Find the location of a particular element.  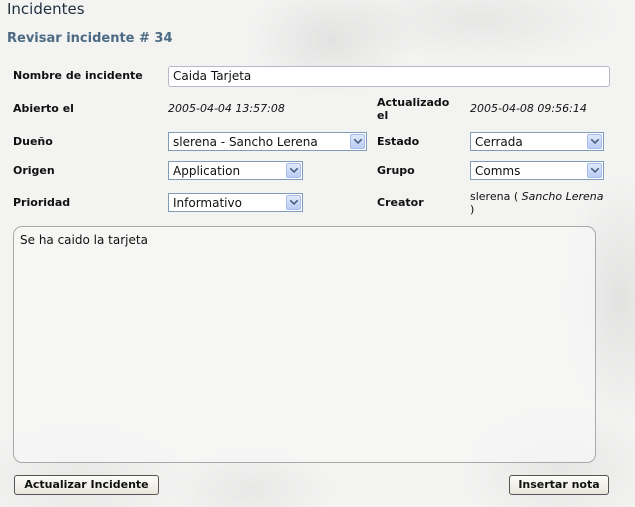

creator-label: Creator is located at coordinates (400, 202).